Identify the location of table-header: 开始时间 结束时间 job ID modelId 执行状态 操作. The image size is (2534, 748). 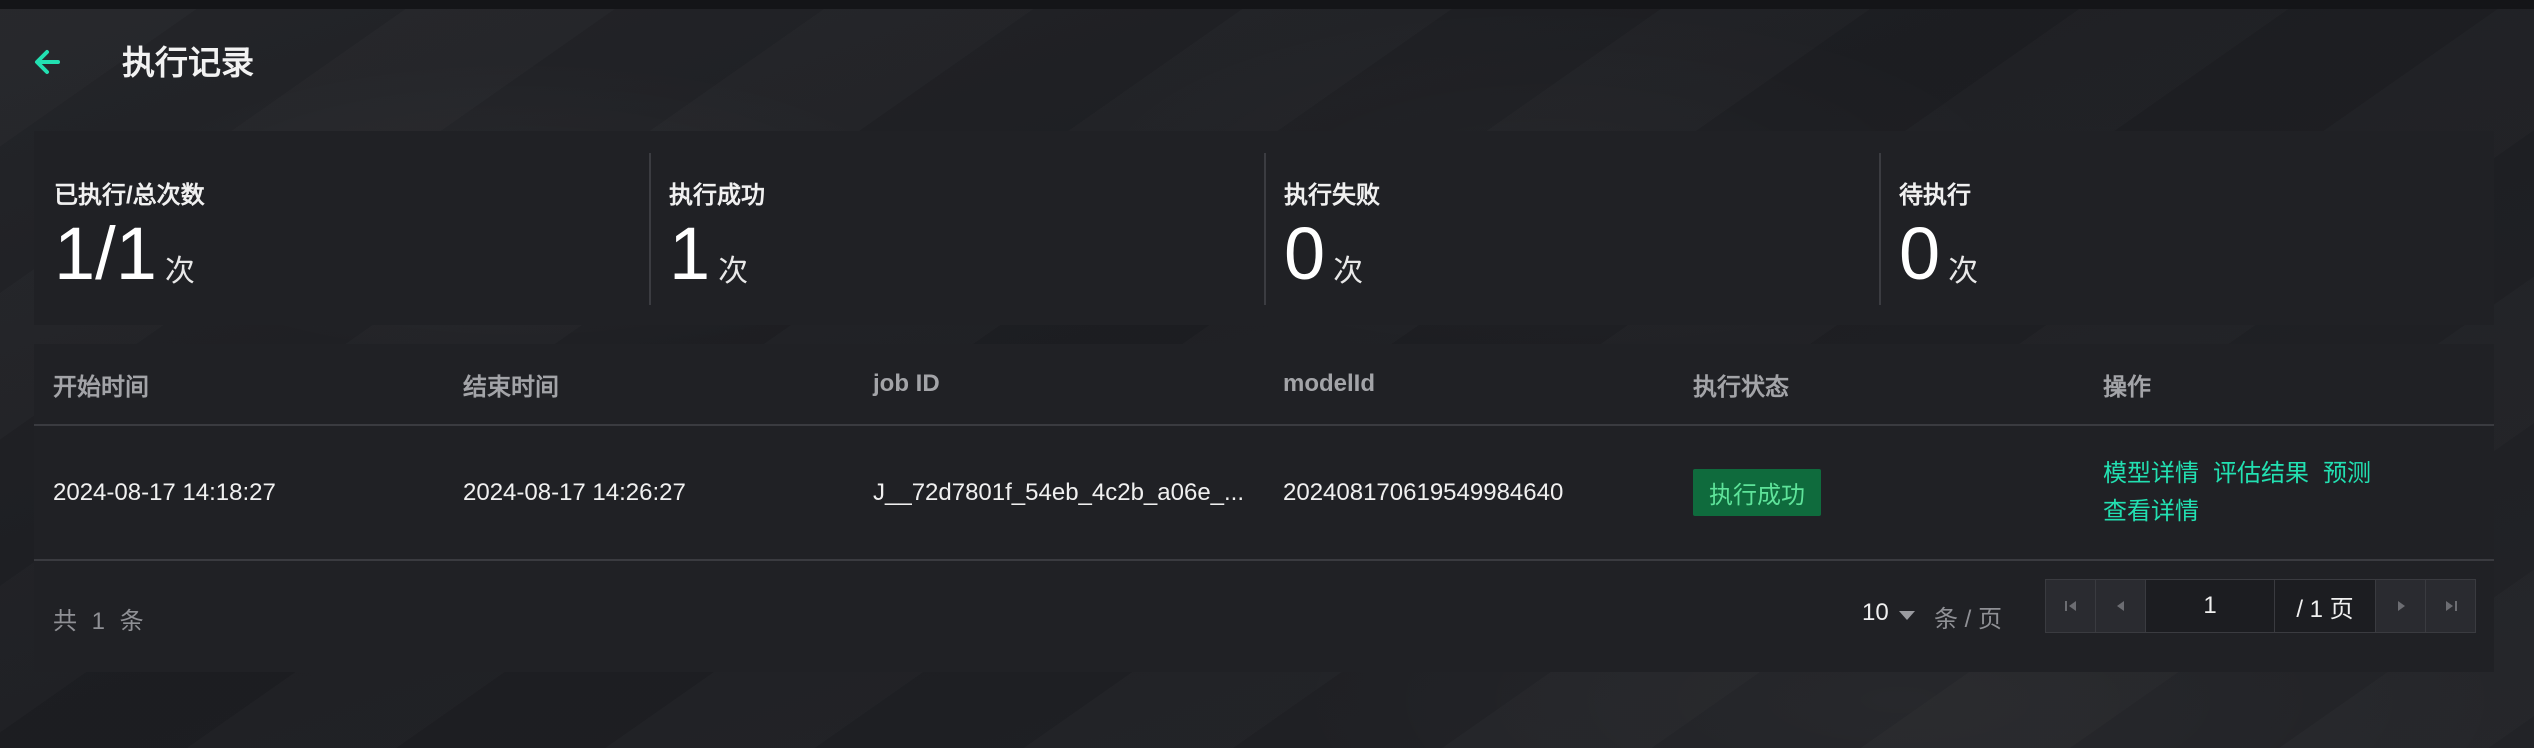
(1264, 385).